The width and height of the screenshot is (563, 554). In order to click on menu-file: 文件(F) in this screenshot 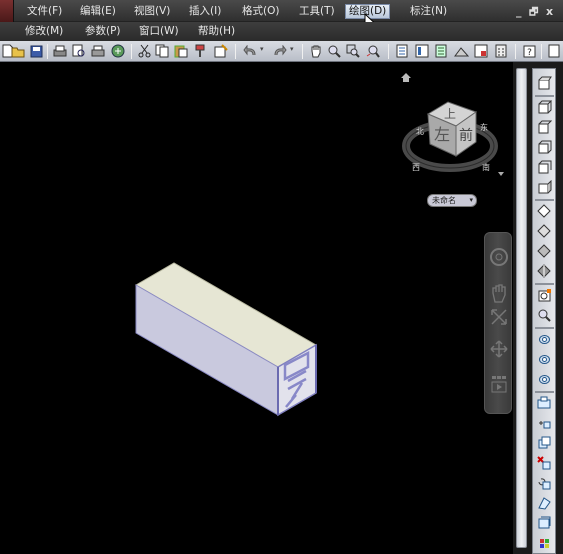, I will do `click(44, 11)`.